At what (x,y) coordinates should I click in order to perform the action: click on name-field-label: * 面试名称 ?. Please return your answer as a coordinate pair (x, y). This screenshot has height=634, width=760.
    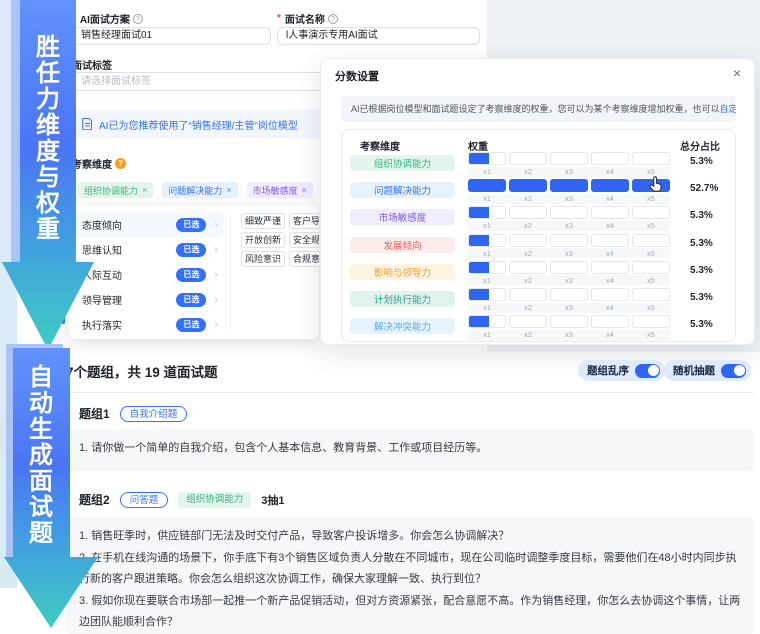
    Looking at the image, I should click on (307, 18).